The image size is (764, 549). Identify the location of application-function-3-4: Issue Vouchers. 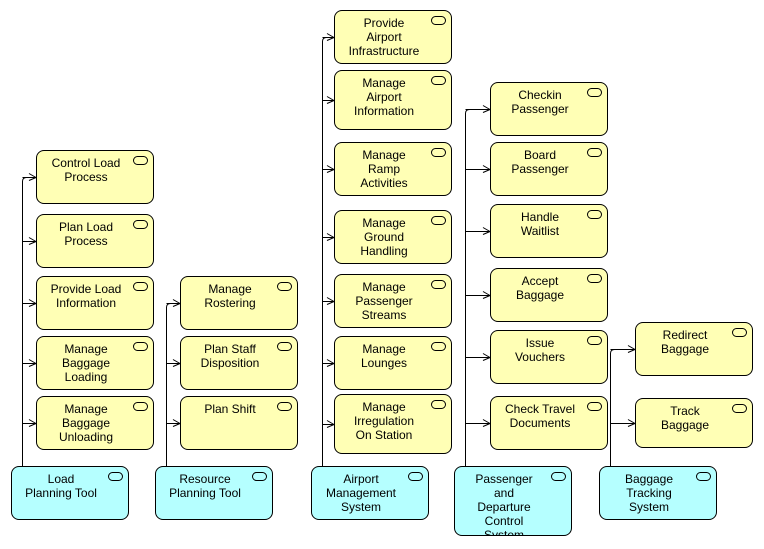
(549, 357).